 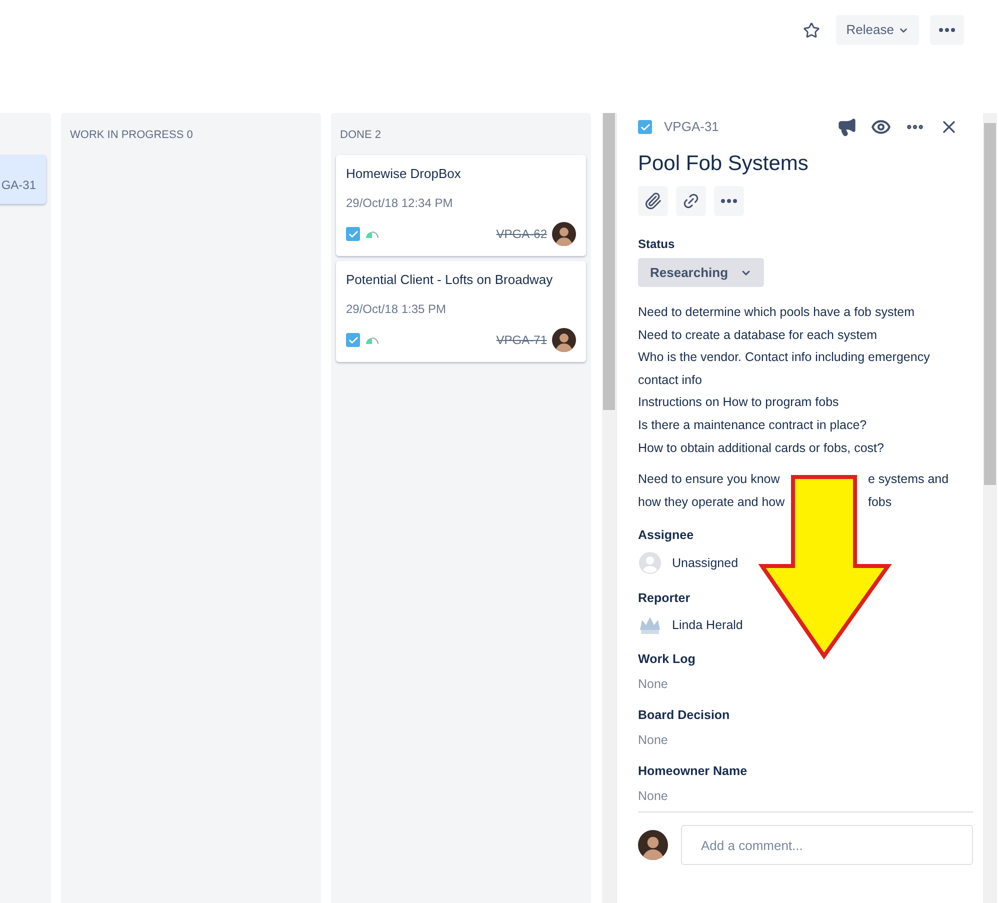 I want to click on description-line: Need to ensure you know, so click(x=709, y=479).